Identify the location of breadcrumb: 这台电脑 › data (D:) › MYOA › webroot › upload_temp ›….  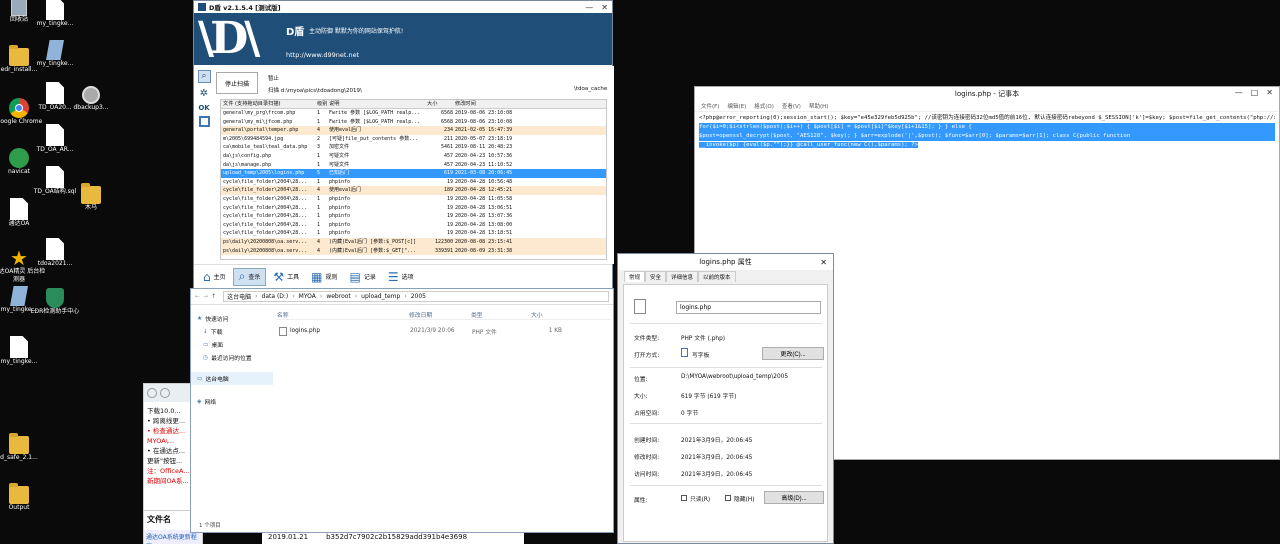
(416, 296).